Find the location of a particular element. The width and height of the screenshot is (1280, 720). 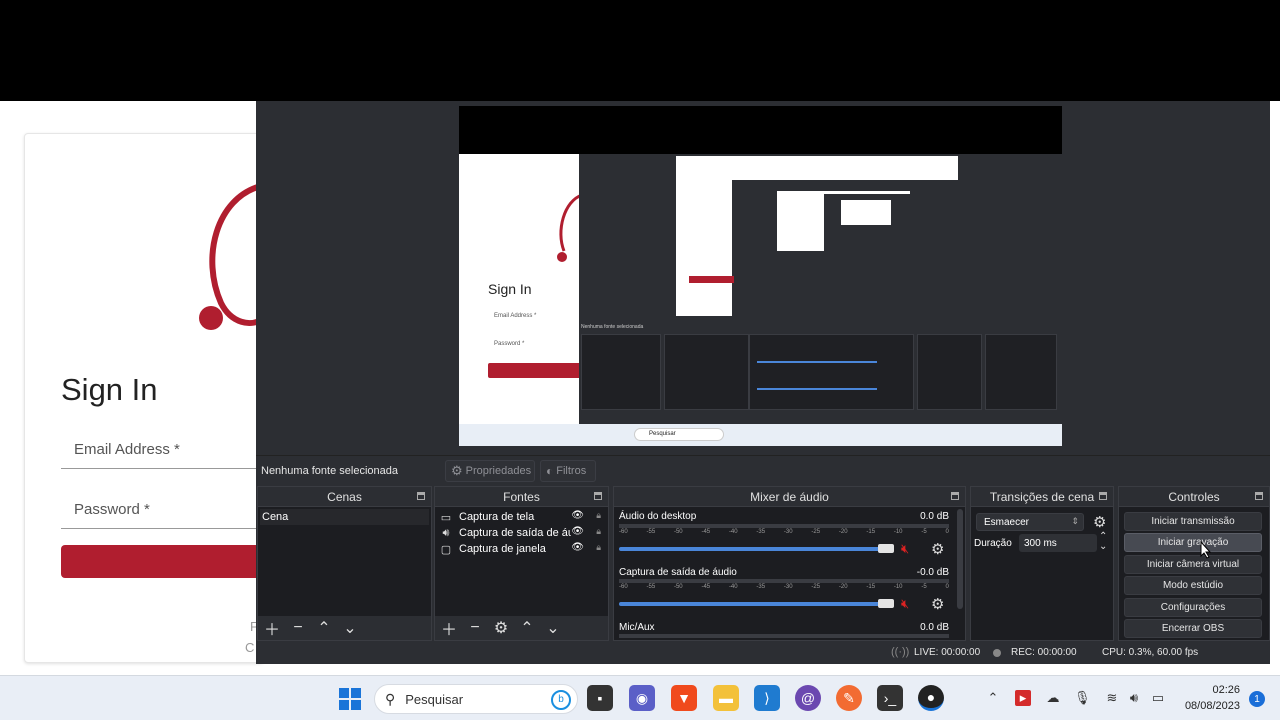

mixer-channel-db: 0.0 dB is located at coordinates (934, 627).